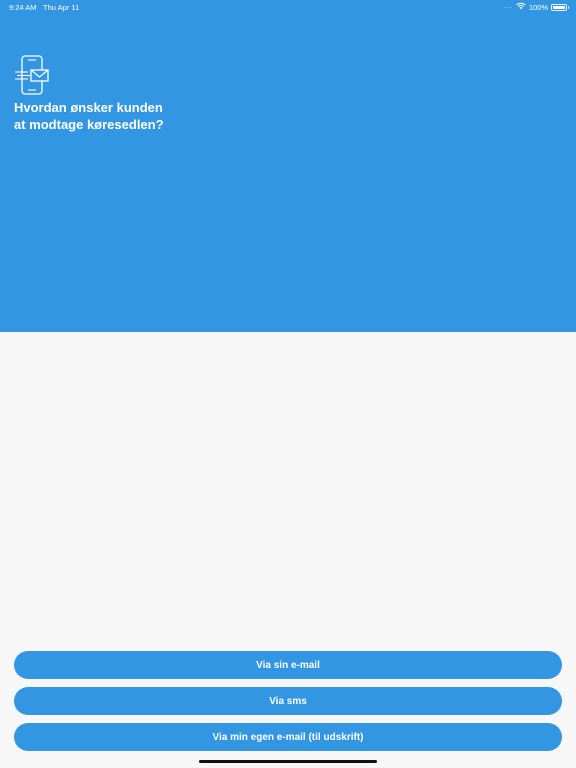 This screenshot has width=576, height=768. Describe the element at coordinates (288, 737) in the screenshot. I see `via-own-email-button: Via min egen e-mail (til udskrift)` at that location.